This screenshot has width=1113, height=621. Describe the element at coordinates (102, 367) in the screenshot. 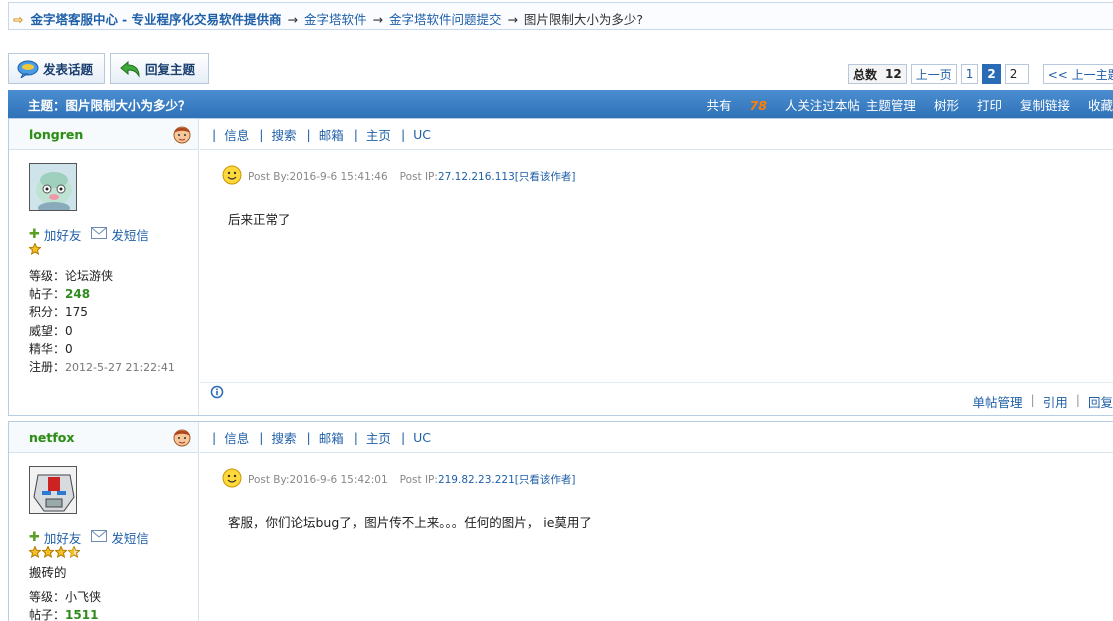

I see `user-registered: 注册：2012-5-27 21:22:41` at that location.